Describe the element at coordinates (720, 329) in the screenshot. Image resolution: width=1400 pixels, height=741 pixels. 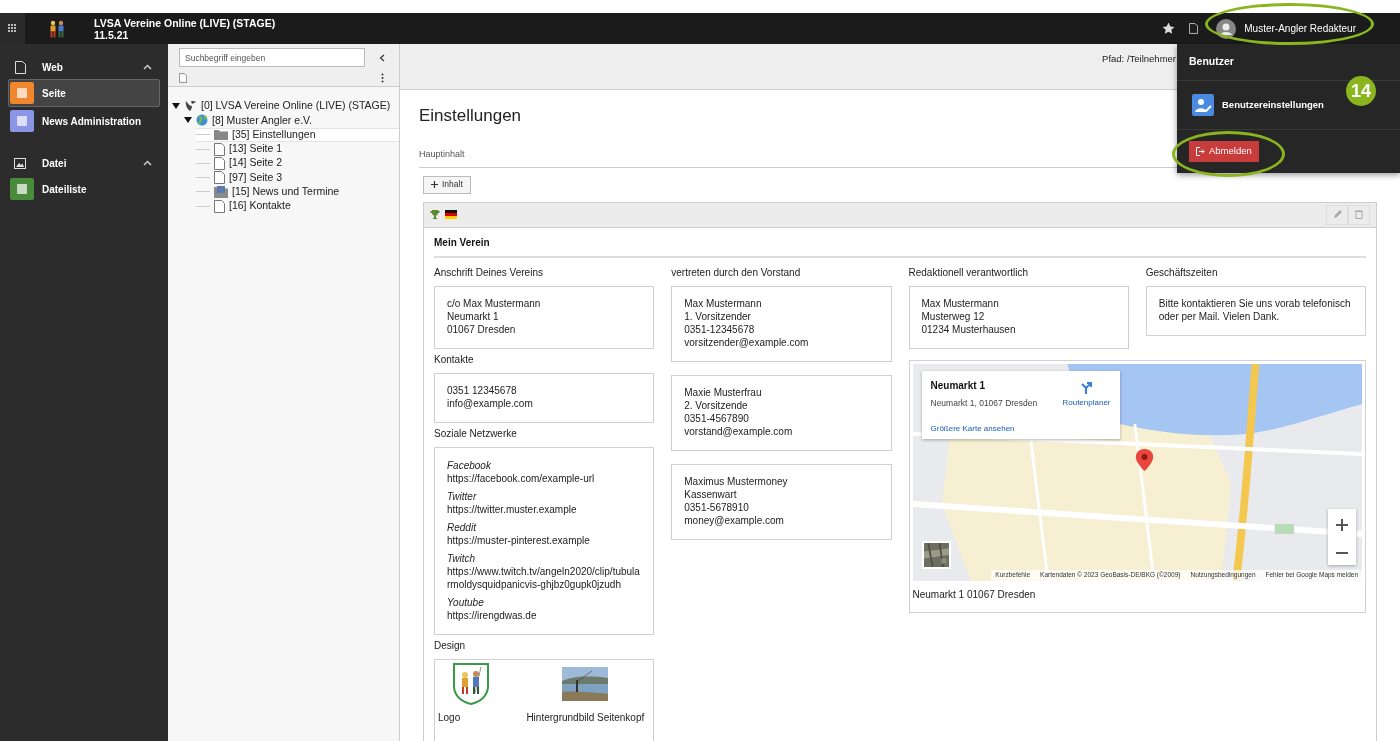
I see `info-line: 0351-12345678` at that location.